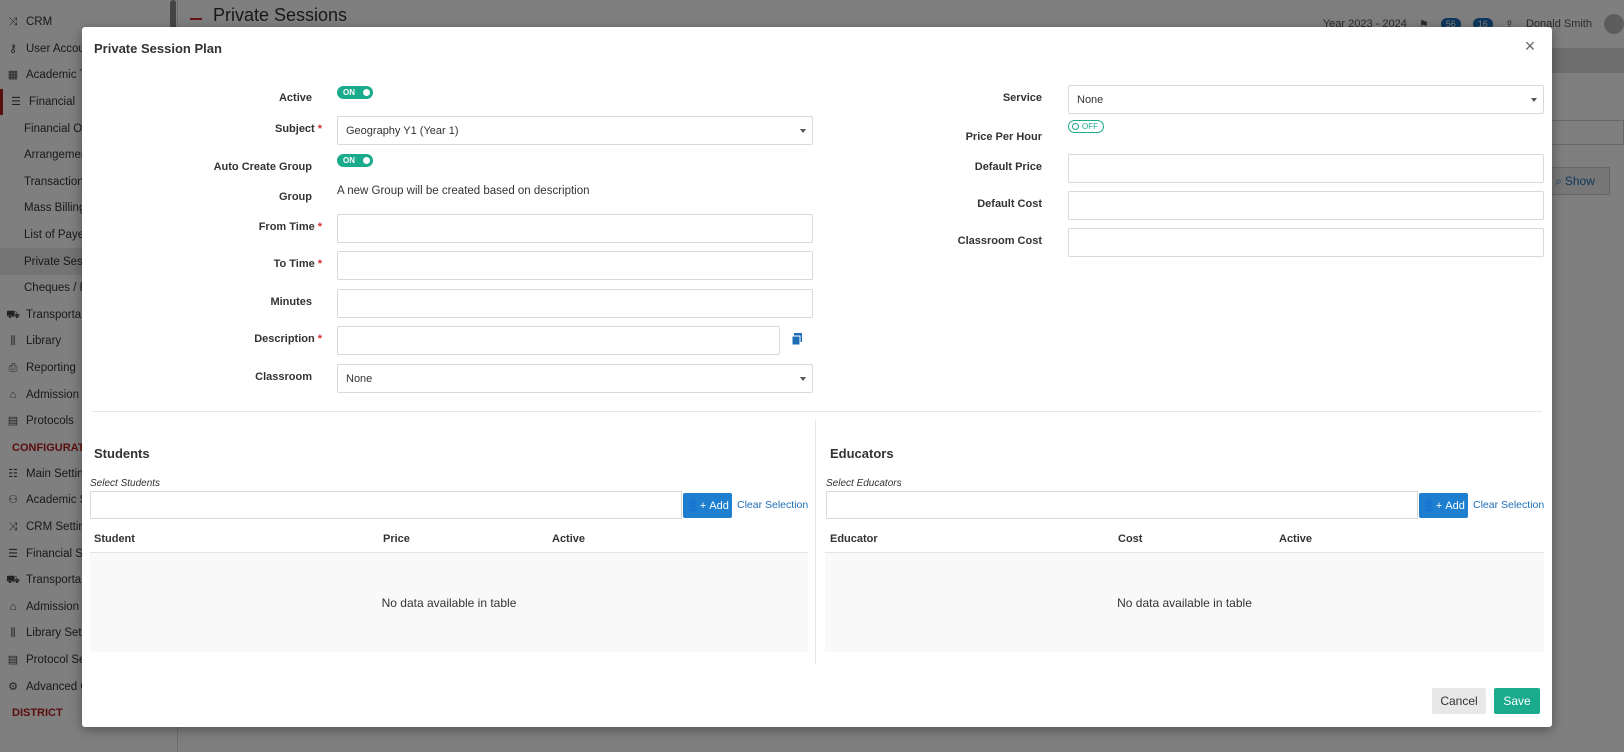 The height and width of the screenshot is (752, 1624). I want to click on service-value: None, so click(1090, 99).